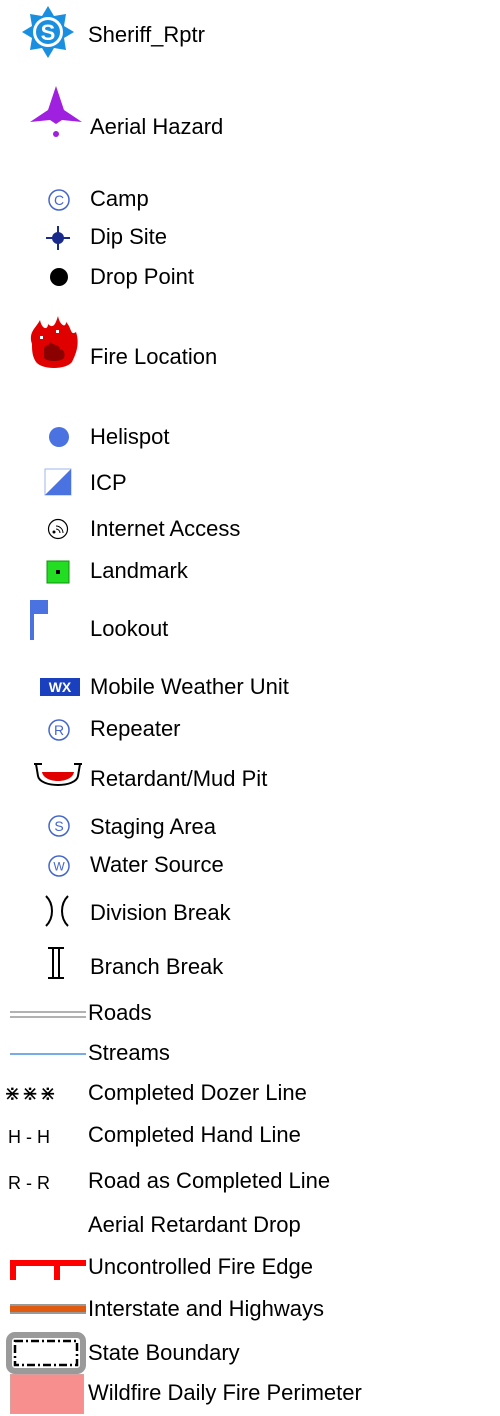 The width and height of the screenshot is (500, 1416). I want to click on svg-text: W, so click(59, 867).